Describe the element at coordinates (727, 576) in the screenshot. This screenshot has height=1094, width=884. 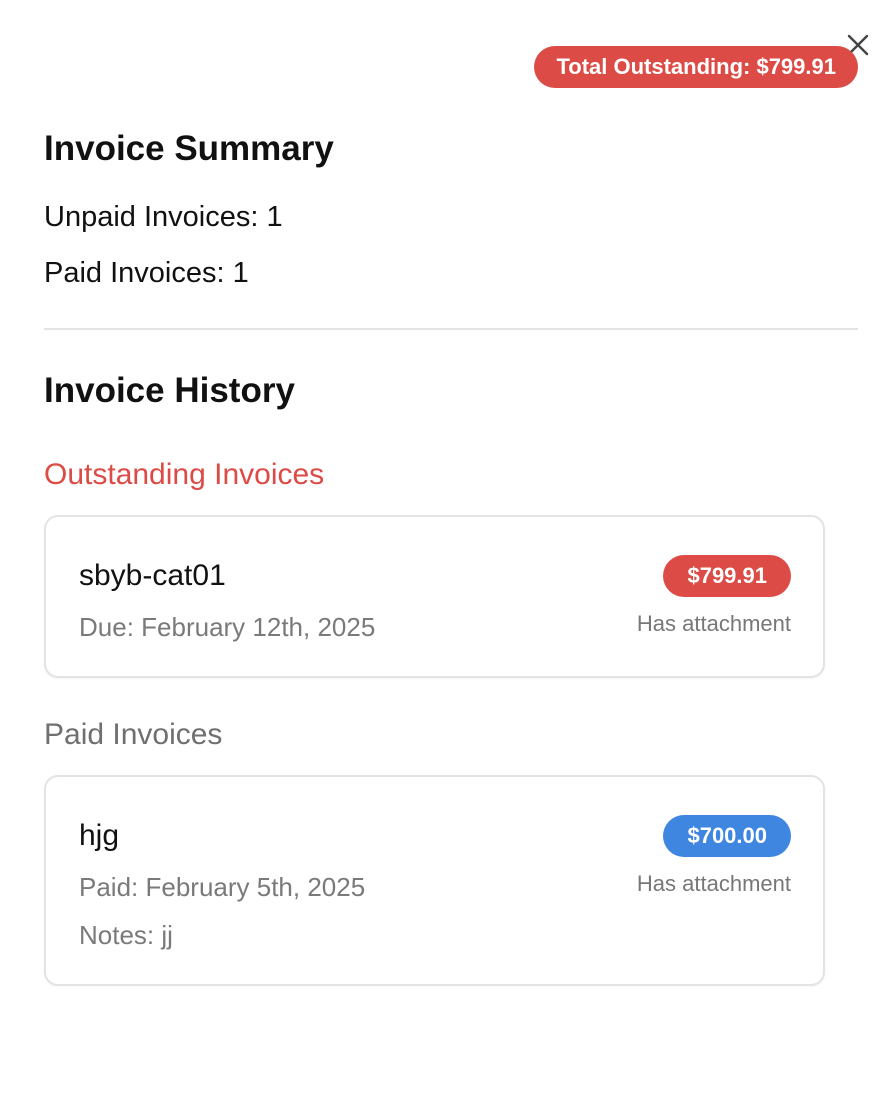
I see `invoice-amount-badge: $799.91` at that location.